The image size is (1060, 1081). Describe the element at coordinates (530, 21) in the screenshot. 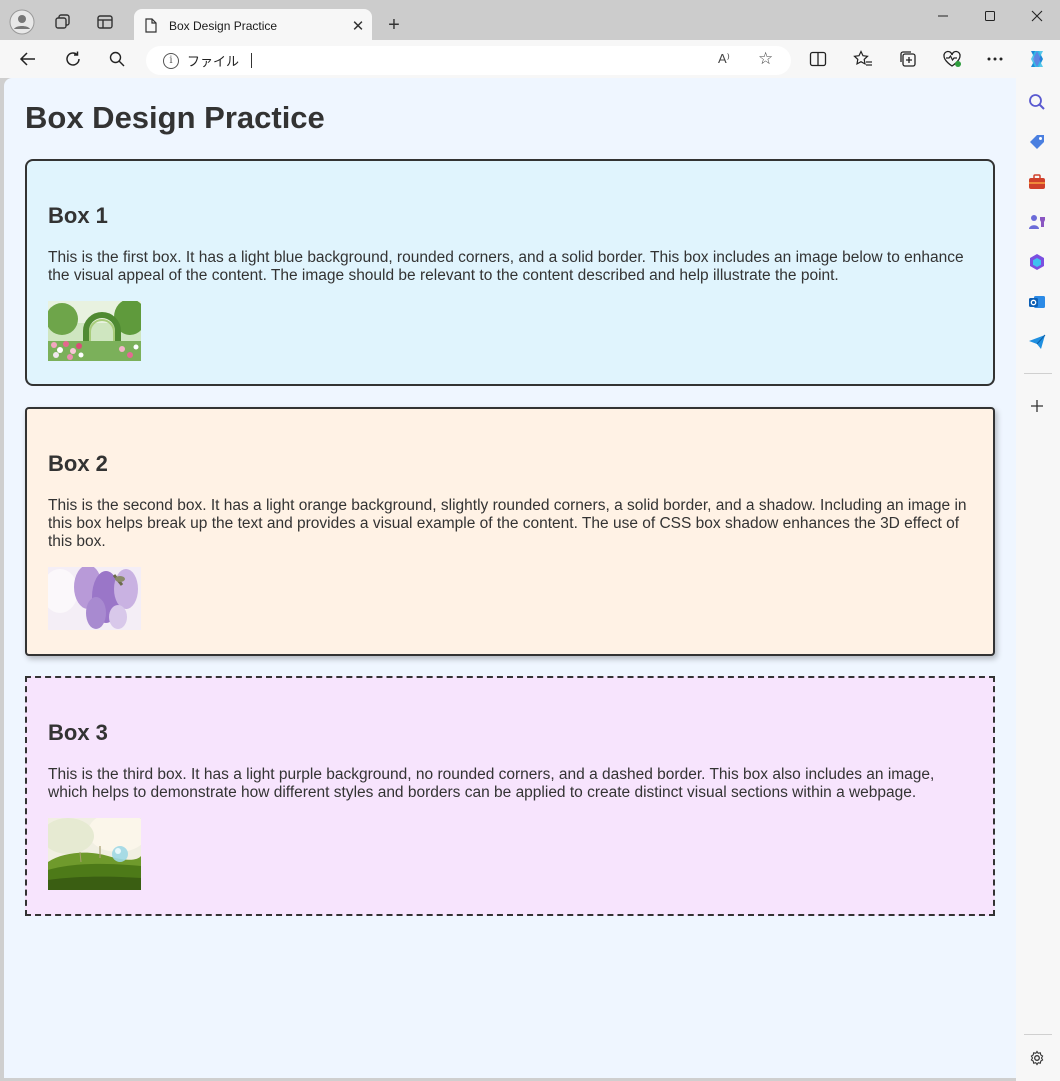

I see `title-bar: Box Design Practice ✕ +` at that location.